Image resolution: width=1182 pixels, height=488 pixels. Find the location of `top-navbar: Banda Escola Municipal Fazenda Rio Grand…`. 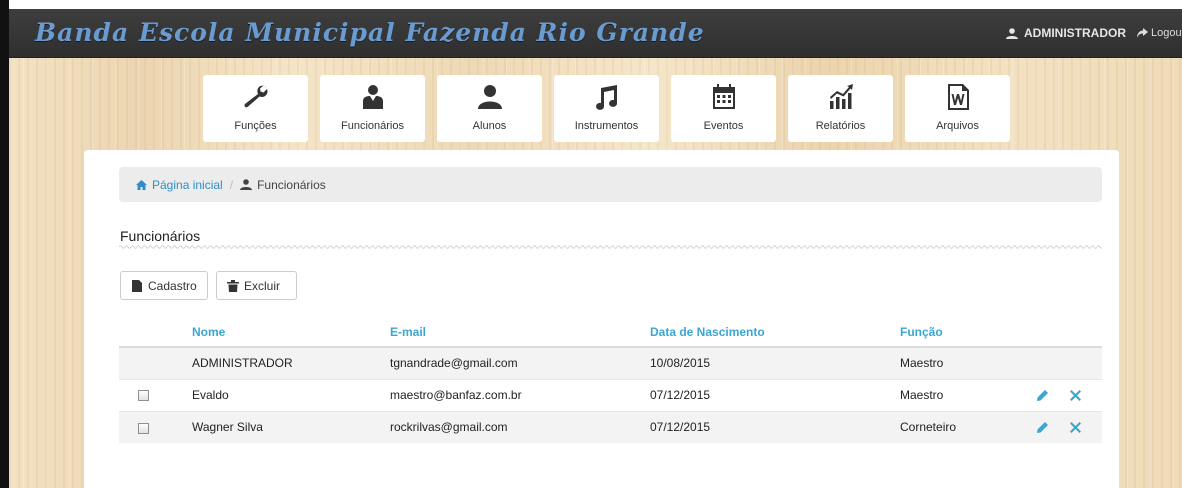

top-navbar: Banda Escola Municipal Fazenda Rio Grand… is located at coordinates (595, 33).